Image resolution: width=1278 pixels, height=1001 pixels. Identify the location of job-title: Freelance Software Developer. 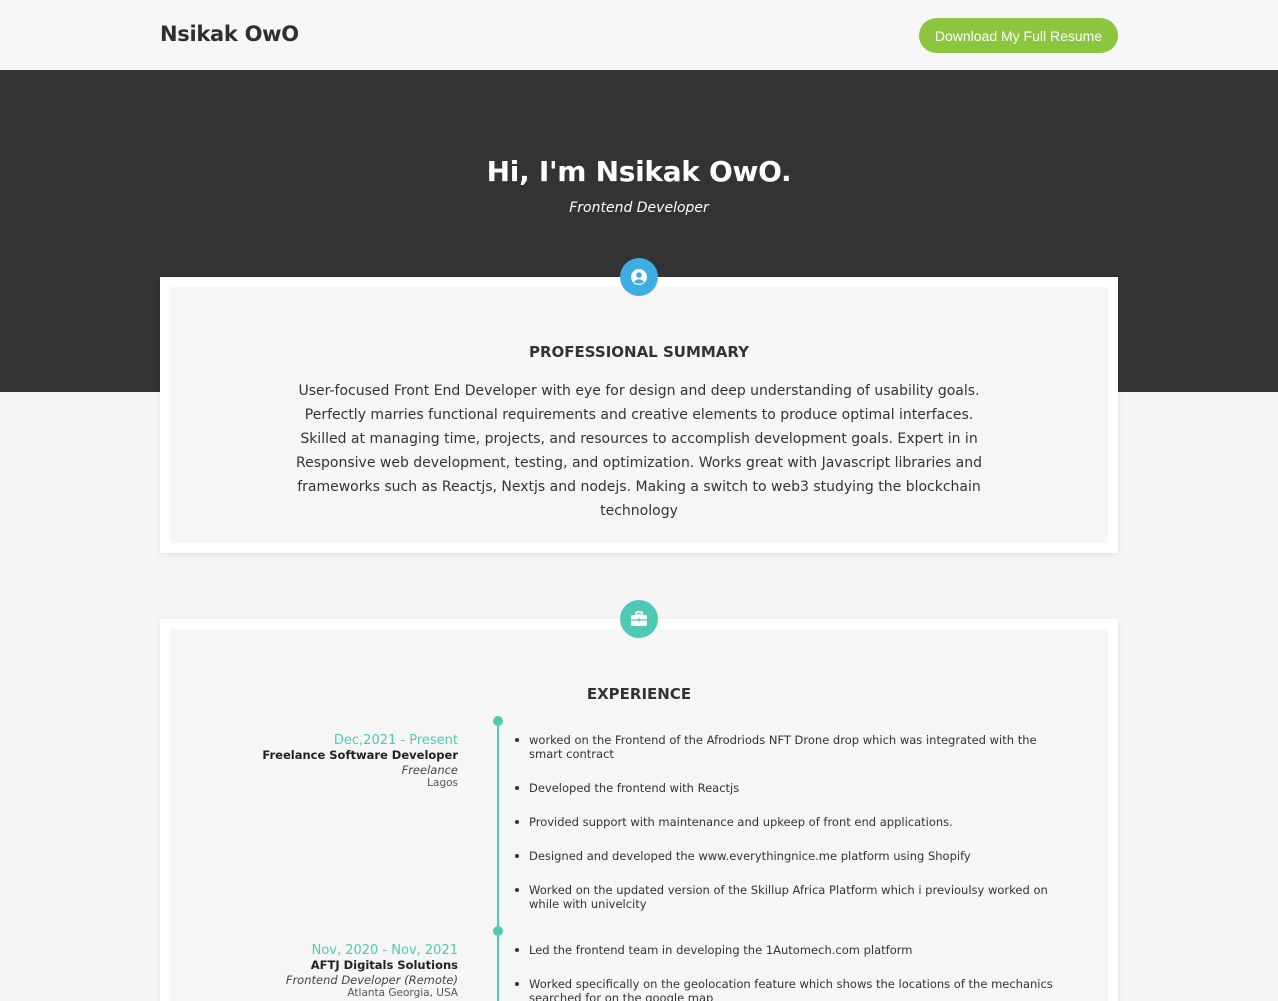
(360, 755).